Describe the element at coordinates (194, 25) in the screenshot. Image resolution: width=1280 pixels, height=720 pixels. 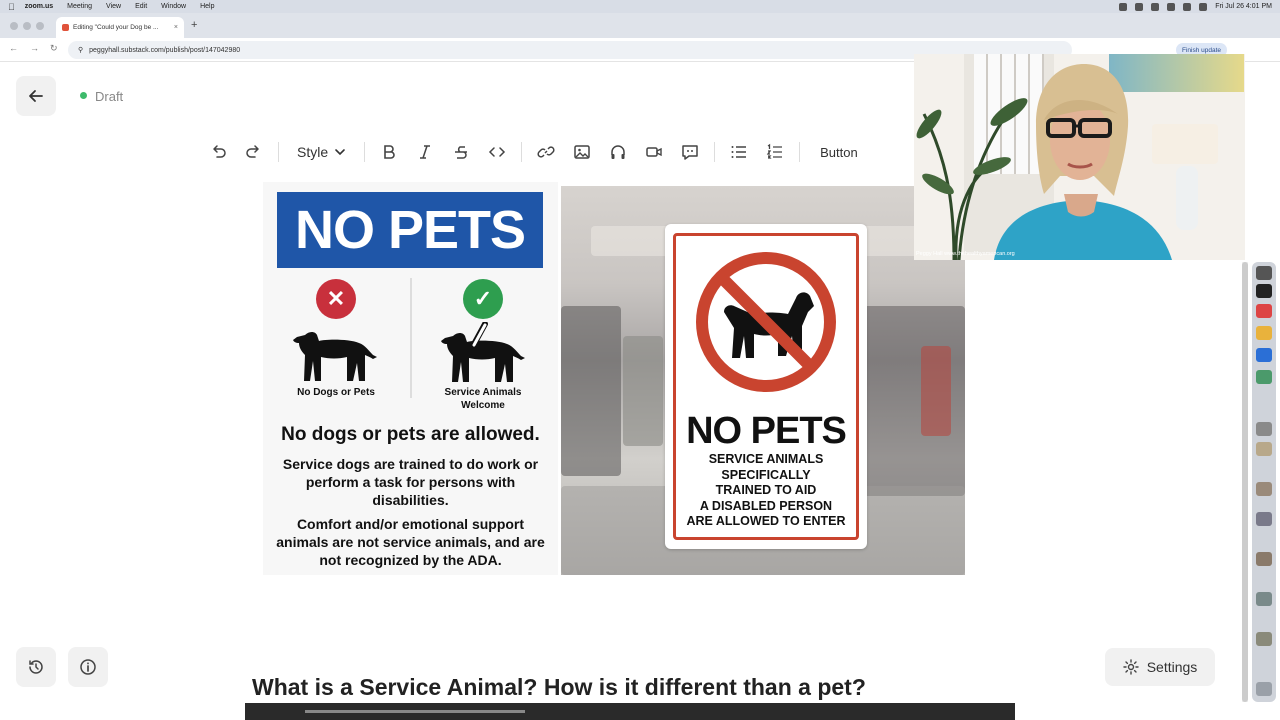
I see `new-tab-icon: +` at that location.